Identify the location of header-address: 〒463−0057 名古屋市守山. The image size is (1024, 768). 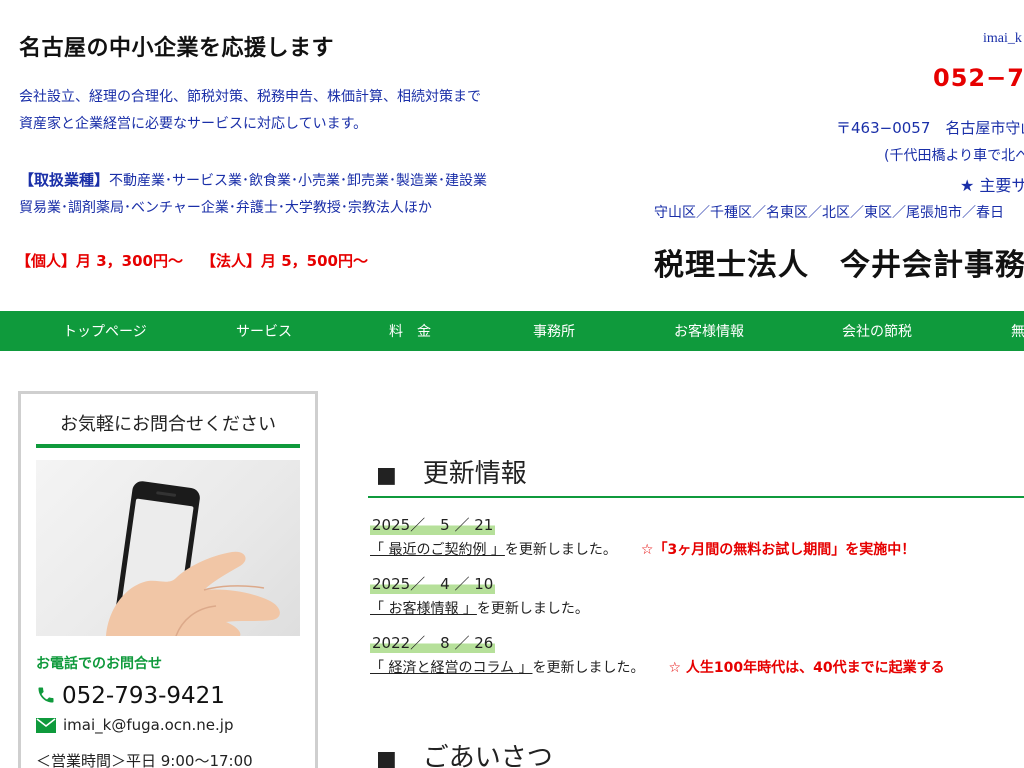
(930, 128).